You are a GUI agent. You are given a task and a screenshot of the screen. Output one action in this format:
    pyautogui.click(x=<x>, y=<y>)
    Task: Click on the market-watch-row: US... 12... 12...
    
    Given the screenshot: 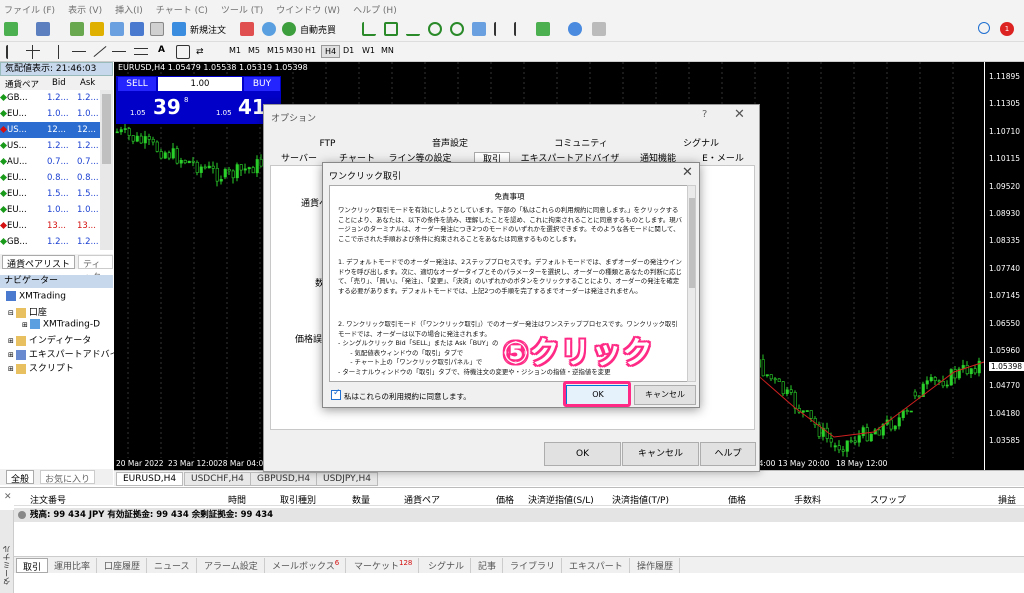 What is the action you would take?
    pyautogui.click(x=50, y=130)
    